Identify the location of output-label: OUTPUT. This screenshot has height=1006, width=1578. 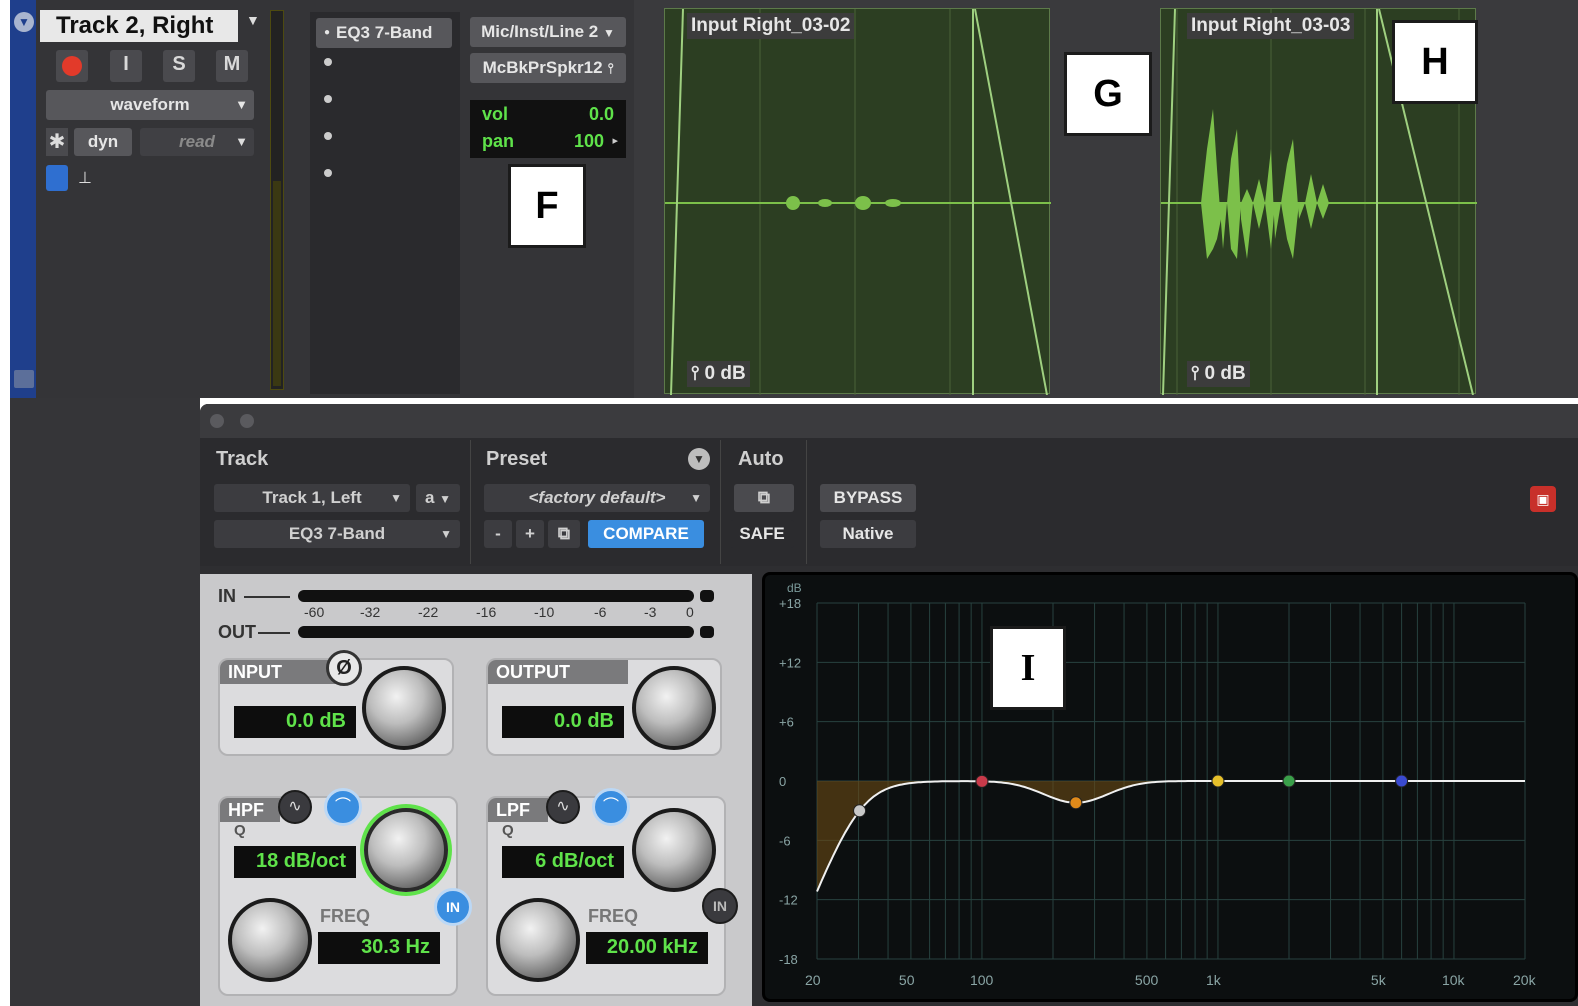
(558, 672).